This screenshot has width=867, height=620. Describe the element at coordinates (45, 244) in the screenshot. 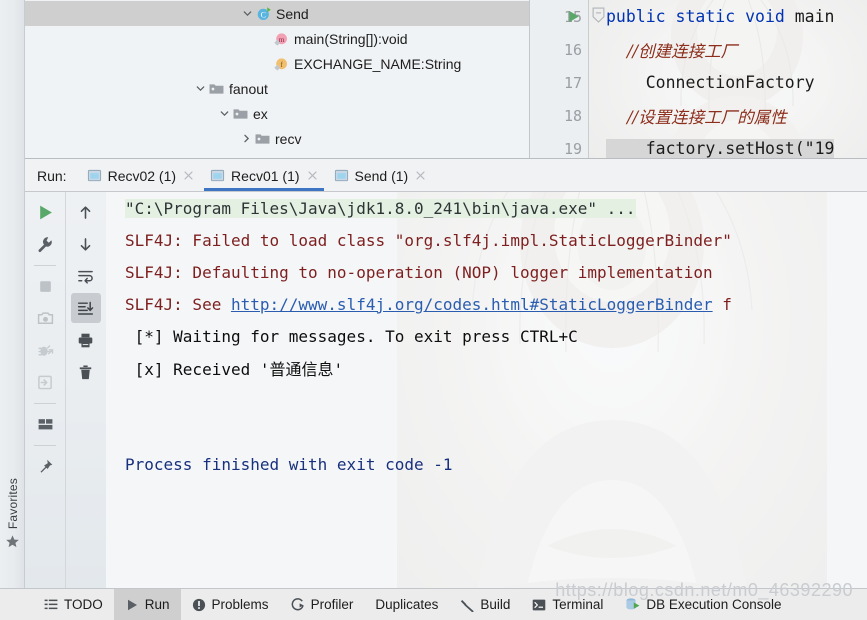

I see `edit-configuration-button` at that location.